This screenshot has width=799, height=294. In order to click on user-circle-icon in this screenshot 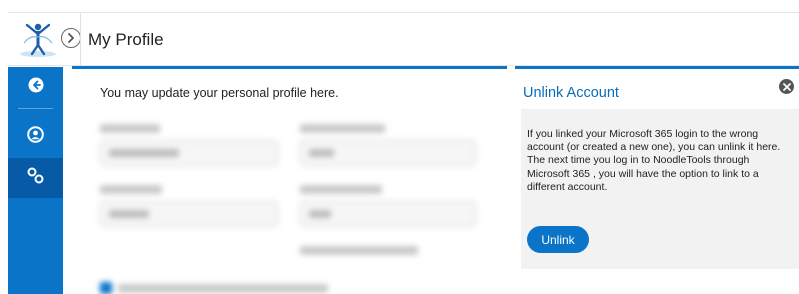, I will do `click(35, 137)`.